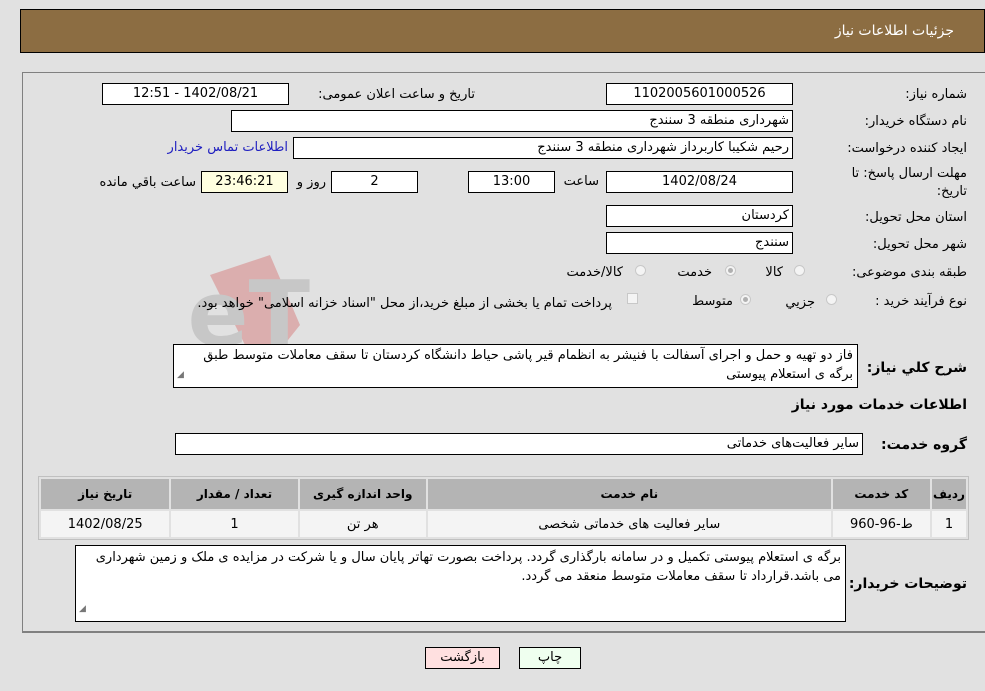 The height and width of the screenshot is (691, 985). Describe the element at coordinates (699, 94) in the screenshot. I see `need-number-field: 1102005601000526` at that location.